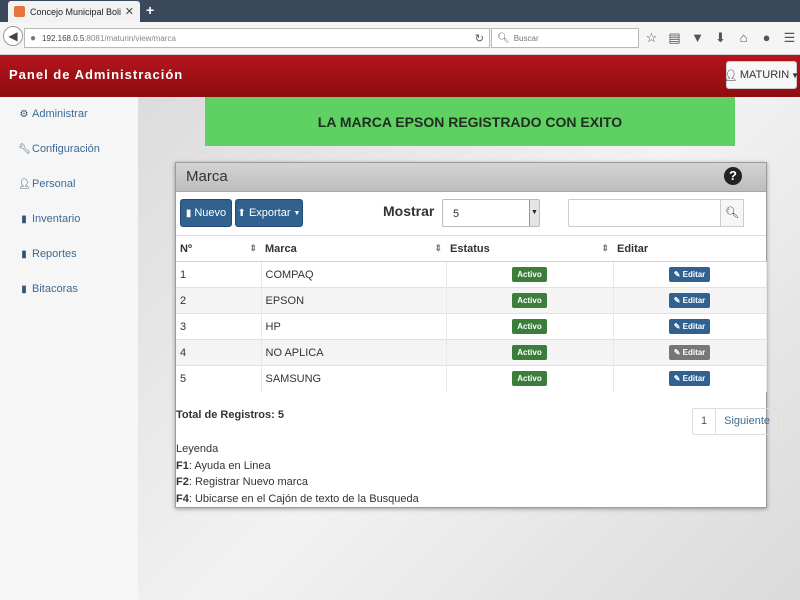  I want to click on sidebar-item-reportes: ▮ Reportes, so click(47, 254).